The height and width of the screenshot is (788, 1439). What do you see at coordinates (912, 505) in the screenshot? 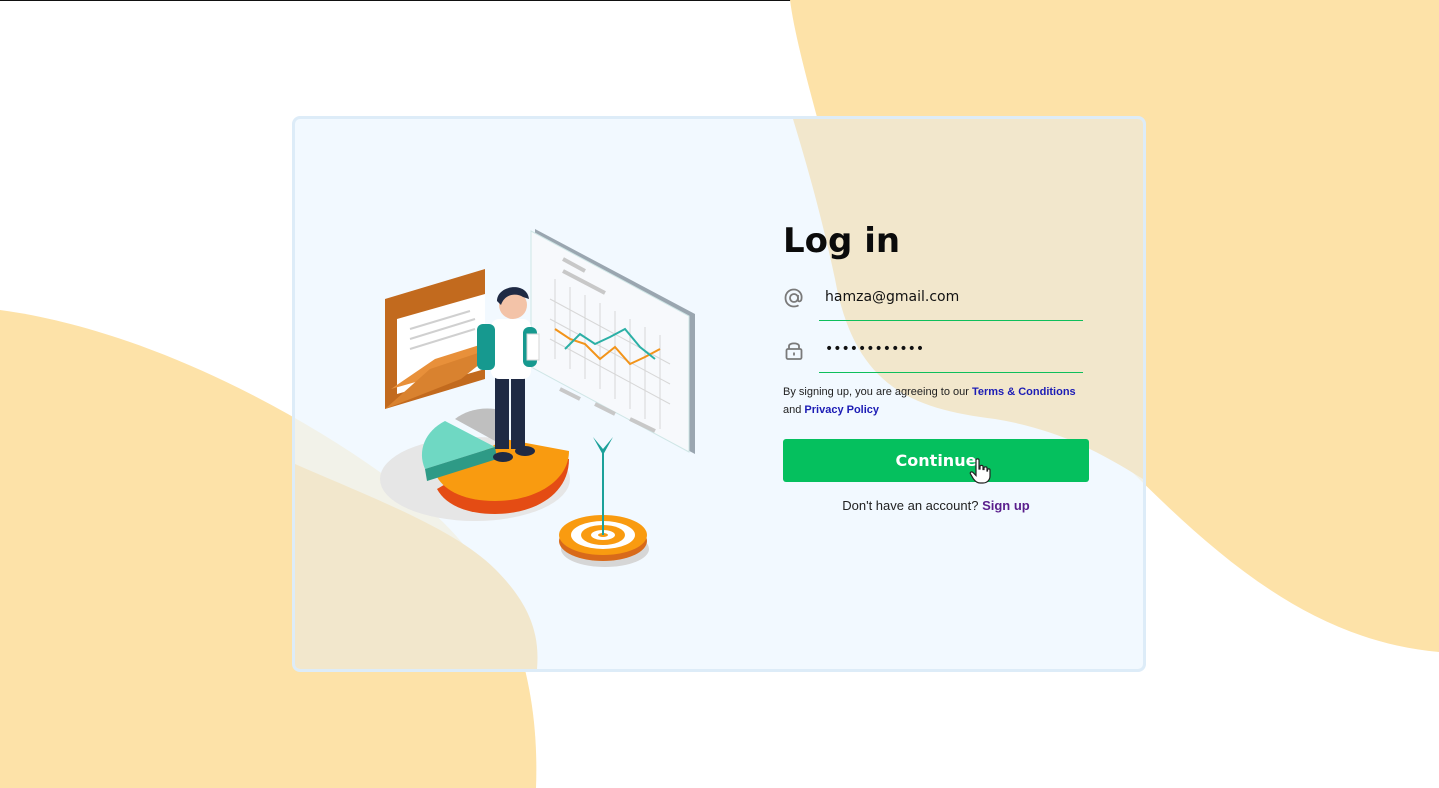
I see `signup-prompt: Don't have an account?` at bounding box center [912, 505].